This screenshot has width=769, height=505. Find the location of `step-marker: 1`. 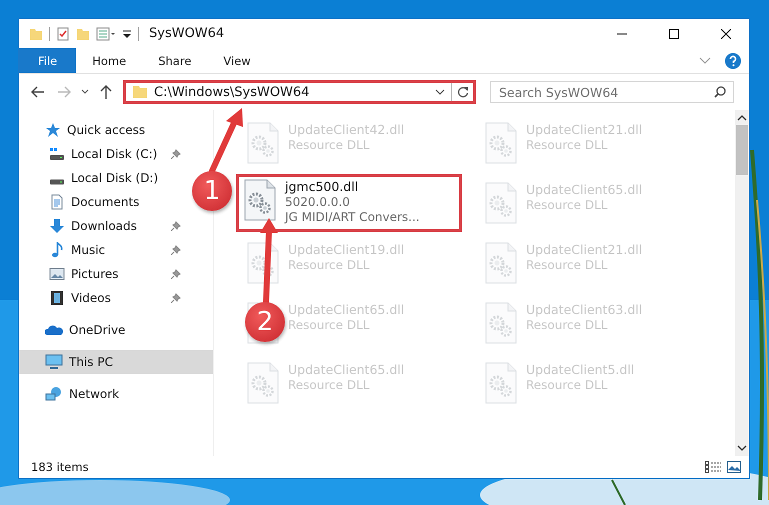

step-marker: 1 is located at coordinates (212, 191).